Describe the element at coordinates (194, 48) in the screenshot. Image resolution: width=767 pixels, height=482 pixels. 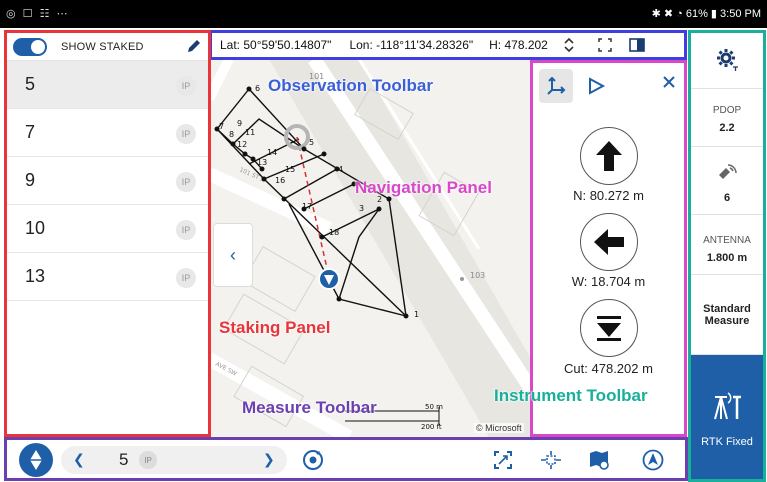
I see `pencil-icon` at that location.